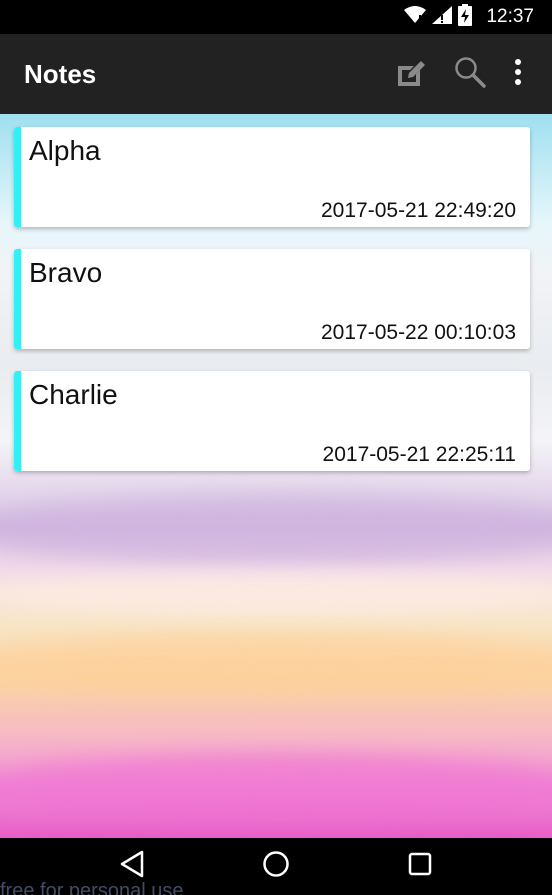 The image size is (552, 895). Describe the element at coordinates (60, 73) in the screenshot. I see `app-title: Notes` at that location.